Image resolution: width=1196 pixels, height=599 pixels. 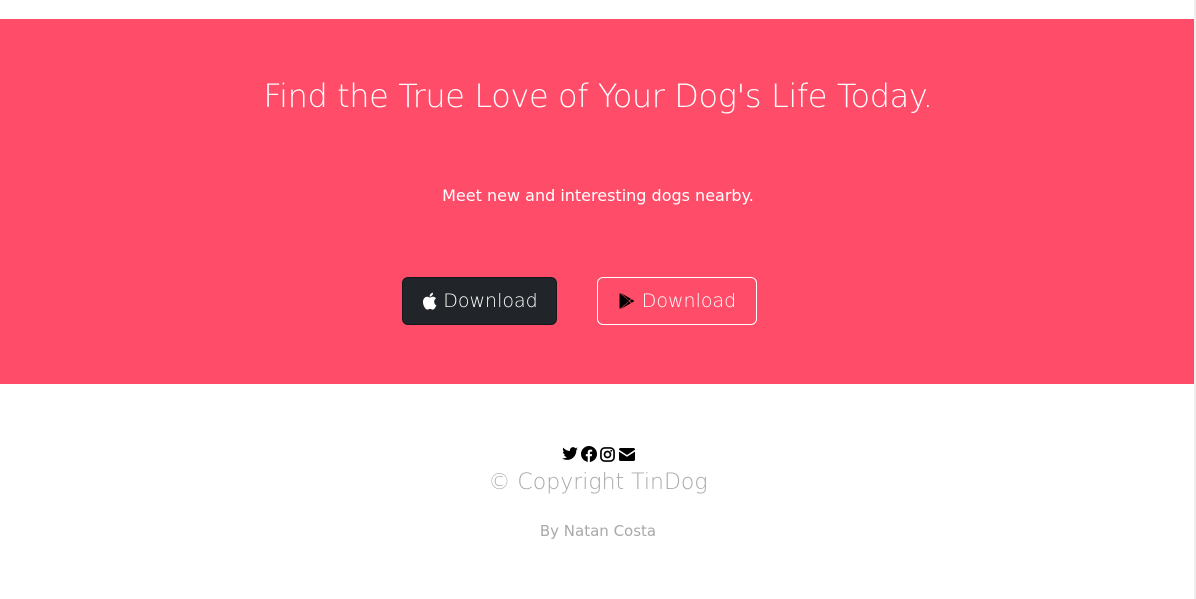 I want to click on google-play-download-button: Download, so click(x=677, y=301).